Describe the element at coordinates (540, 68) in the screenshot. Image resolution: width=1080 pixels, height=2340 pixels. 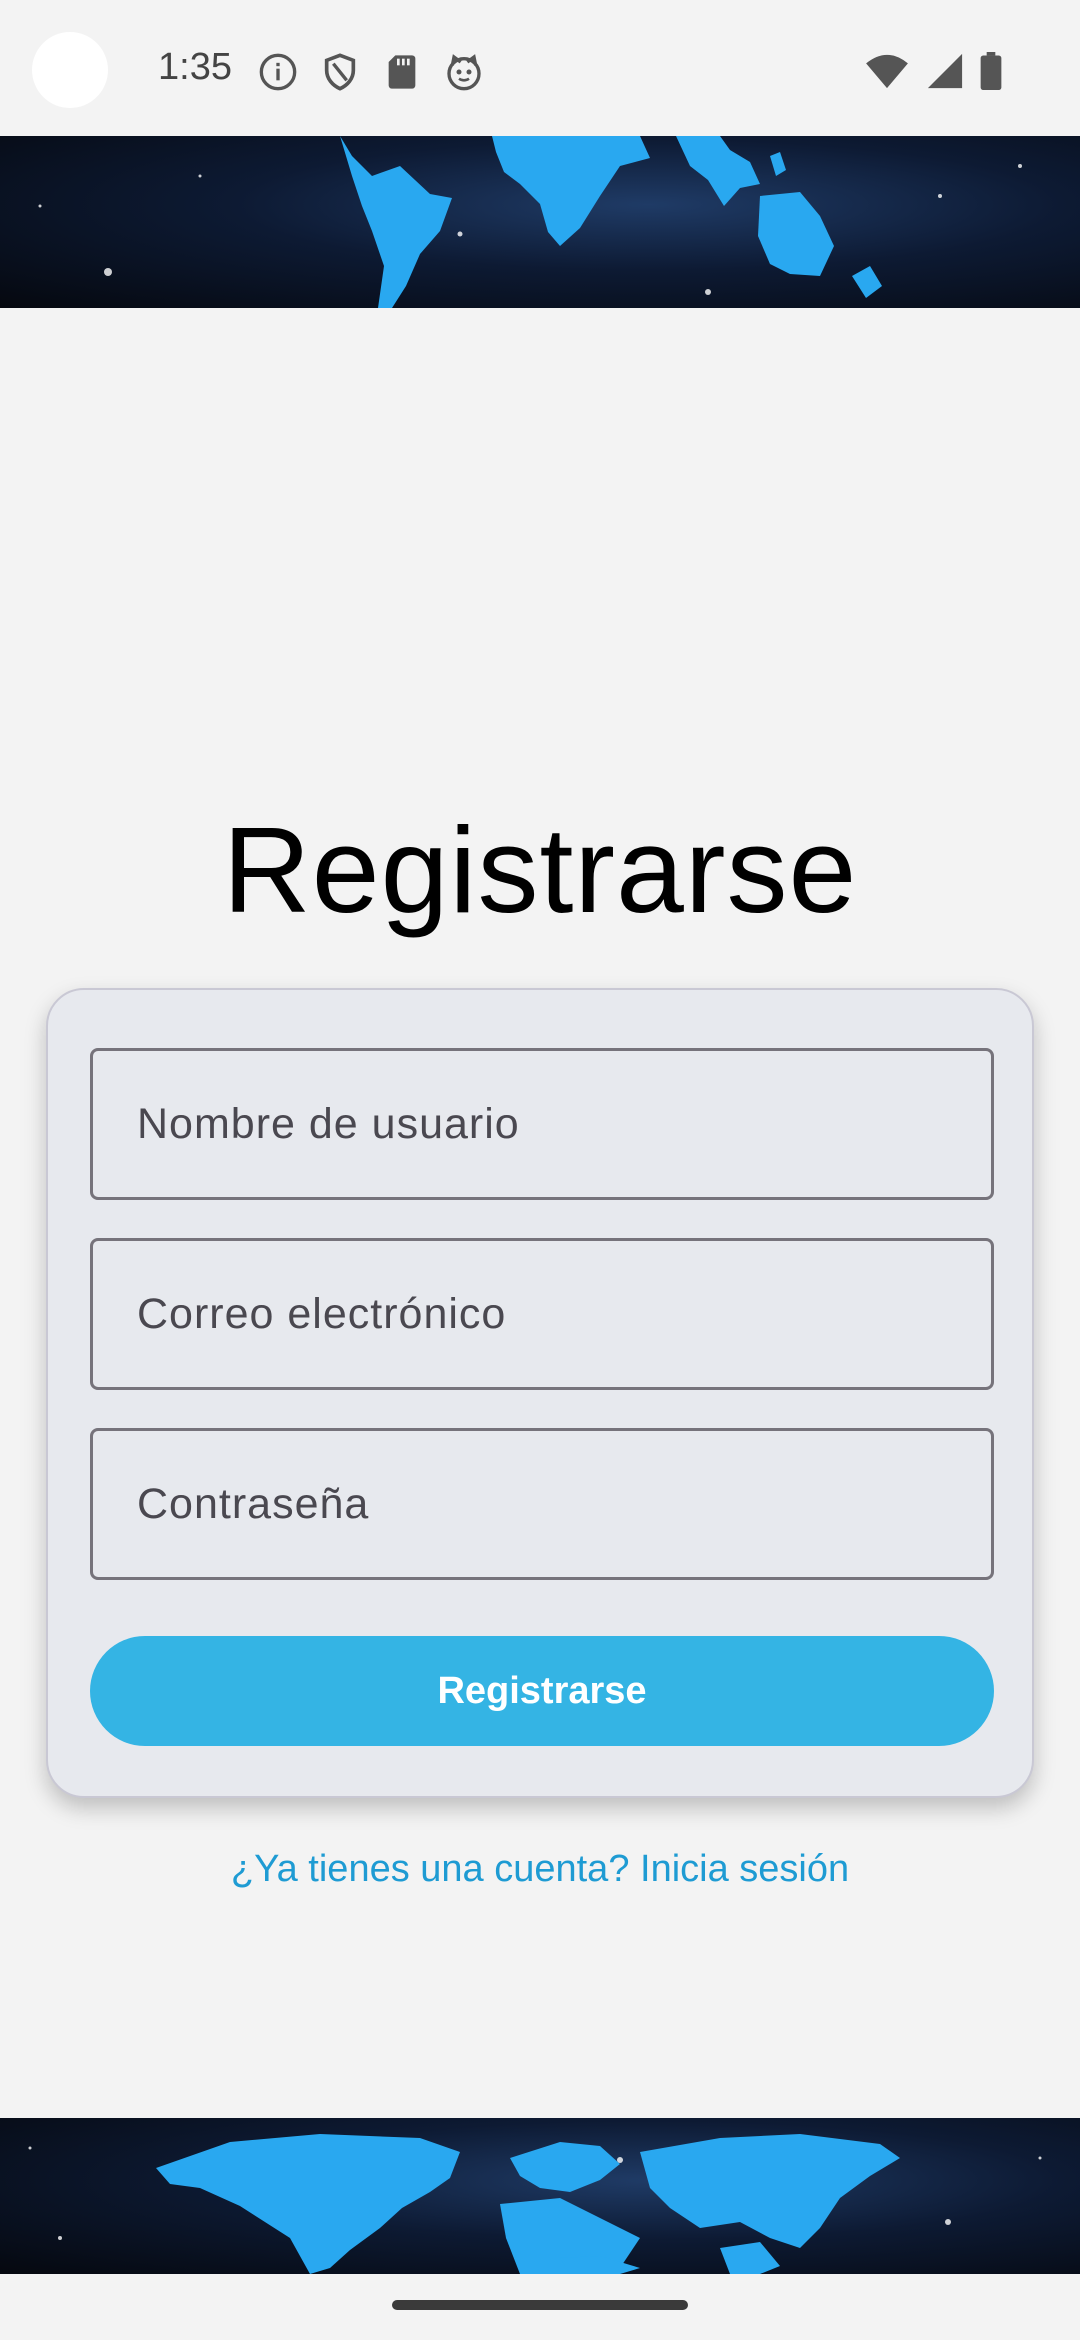
I see `status-bar: 1:35` at that location.